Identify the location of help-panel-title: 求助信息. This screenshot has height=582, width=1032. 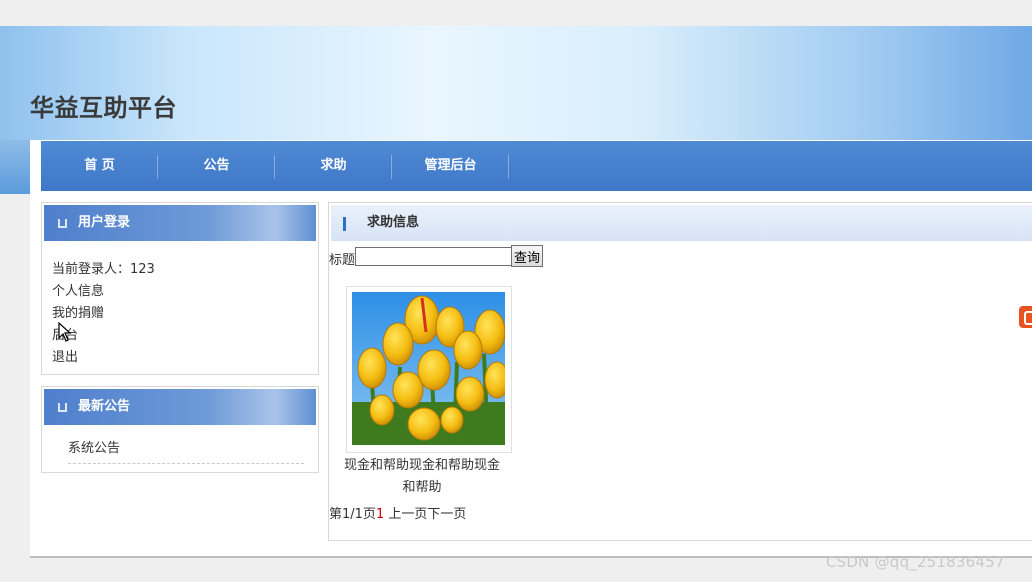
(393, 222).